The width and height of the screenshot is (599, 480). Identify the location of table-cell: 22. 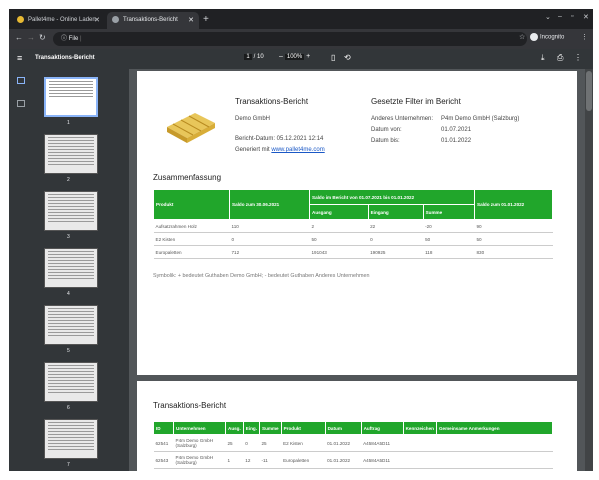
(396, 226).